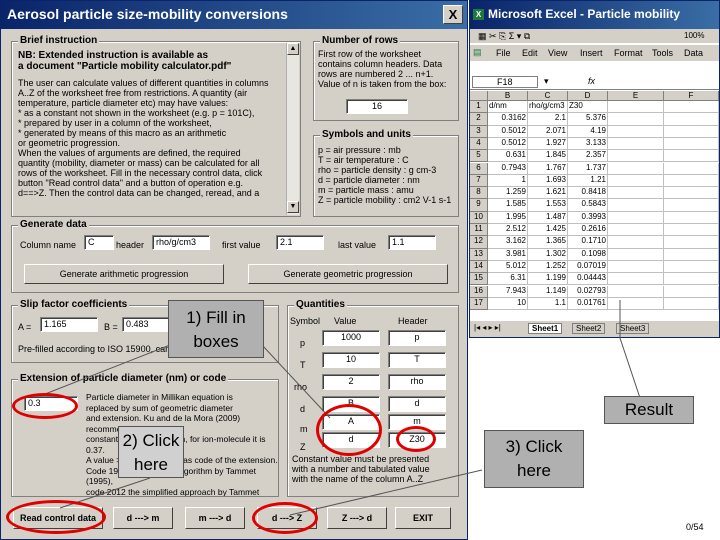 This screenshot has height=540, width=720. What do you see at coordinates (630, 349) in the screenshot?
I see `result-pointer` at bounding box center [630, 349].